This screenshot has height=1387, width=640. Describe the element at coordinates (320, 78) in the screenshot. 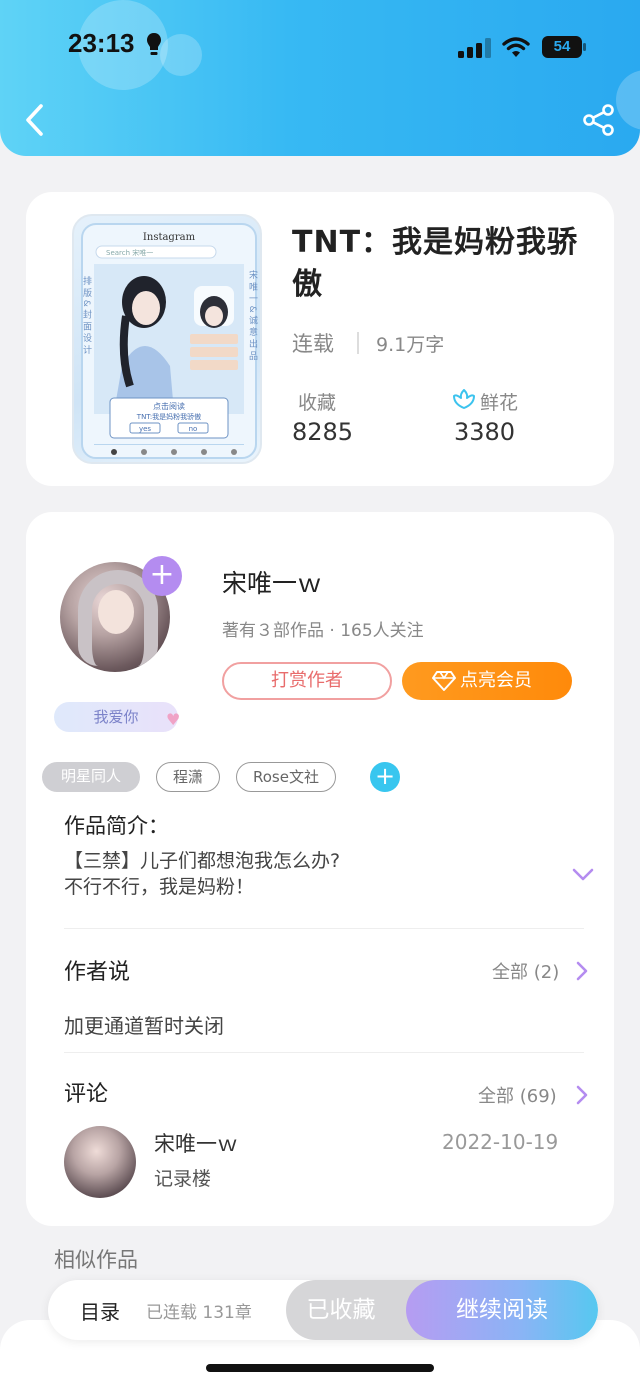

I see `header: 23:13 54` at that location.